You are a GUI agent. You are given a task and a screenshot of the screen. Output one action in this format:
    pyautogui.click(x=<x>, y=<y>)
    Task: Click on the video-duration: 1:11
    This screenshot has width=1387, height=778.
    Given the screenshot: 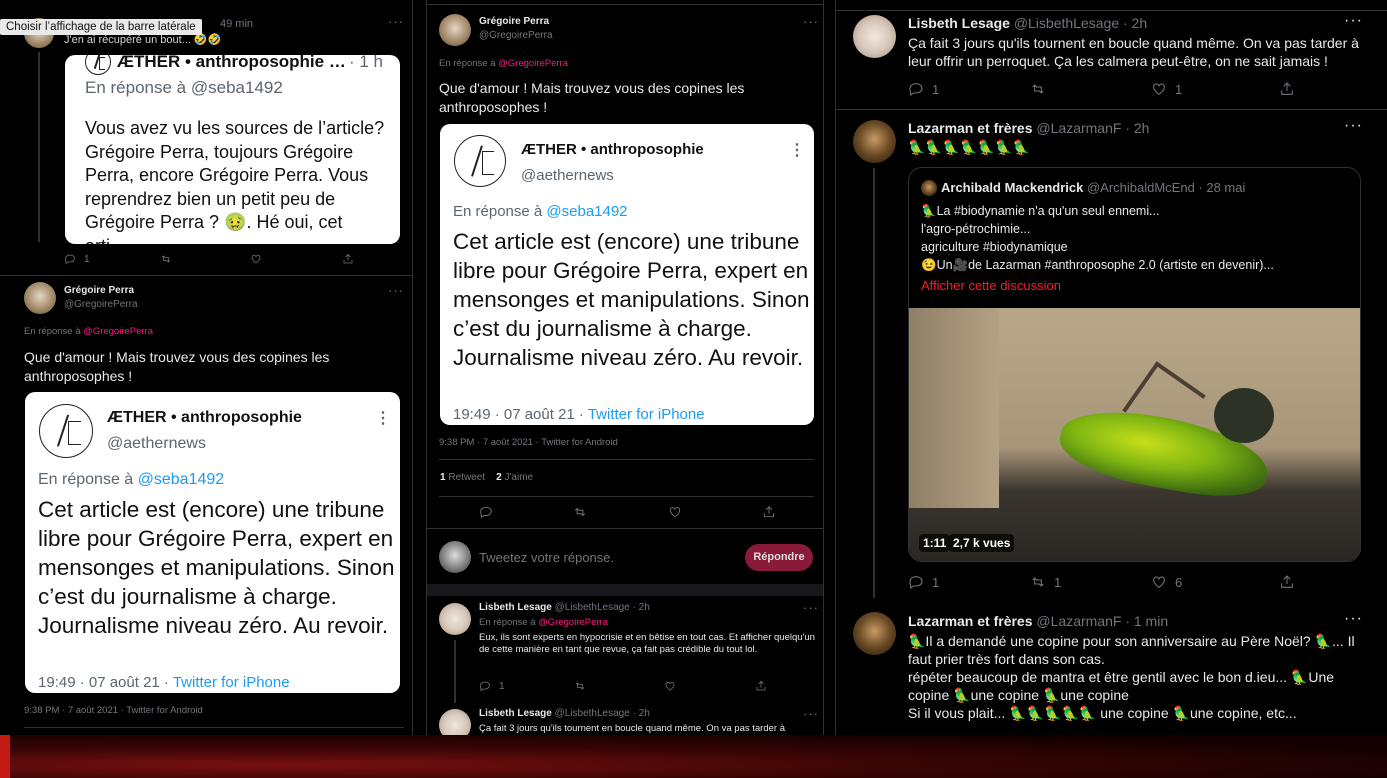 What is the action you would take?
    pyautogui.click(x=935, y=543)
    